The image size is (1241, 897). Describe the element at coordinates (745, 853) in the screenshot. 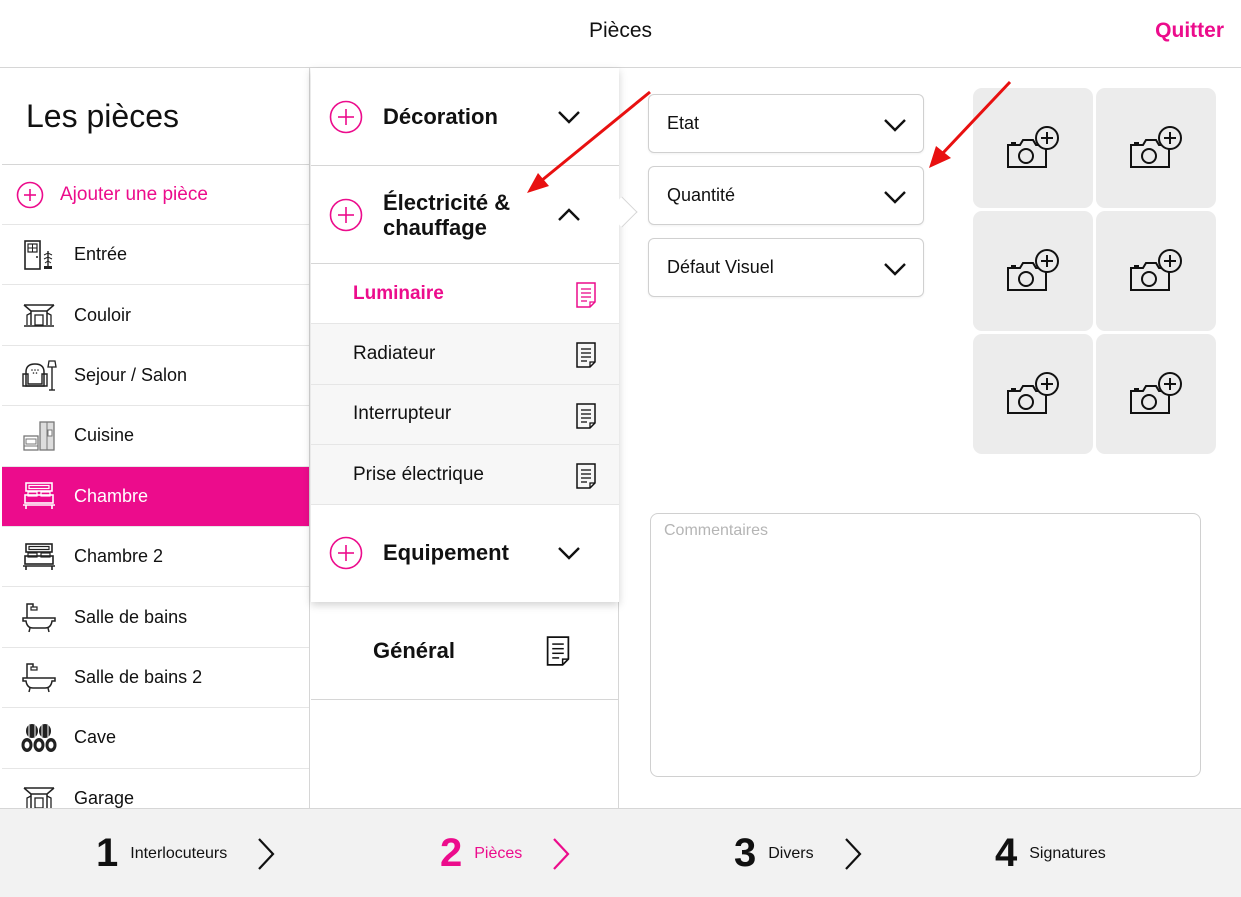

I see `step-number: 3` at that location.